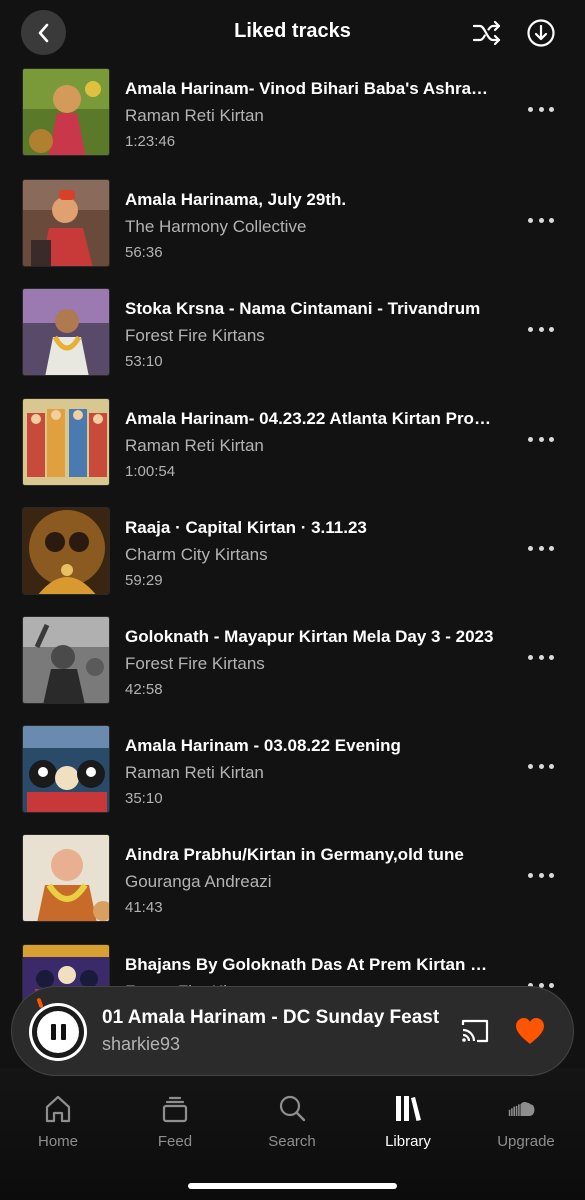 The width and height of the screenshot is (585, 1200). Describe the element at coordinates (408, 1141) in the screenshot. I see `nav-label: Library` at that location.